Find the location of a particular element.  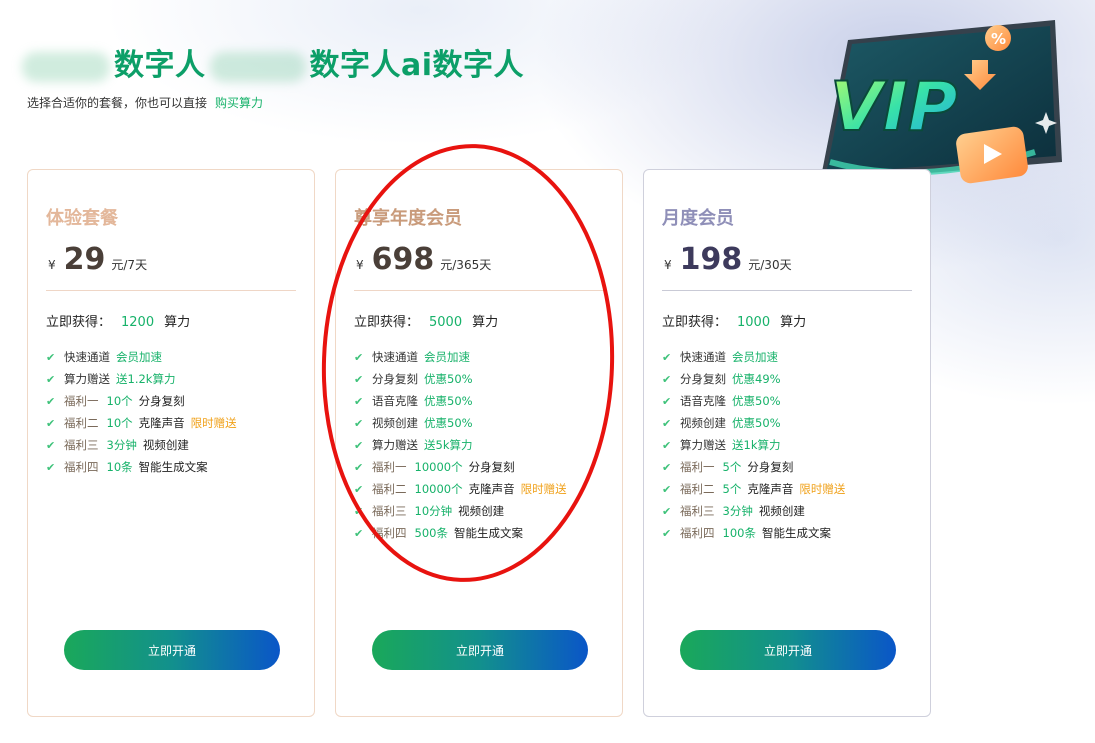

price-amount: 198 is located at coordinates (711, 259).